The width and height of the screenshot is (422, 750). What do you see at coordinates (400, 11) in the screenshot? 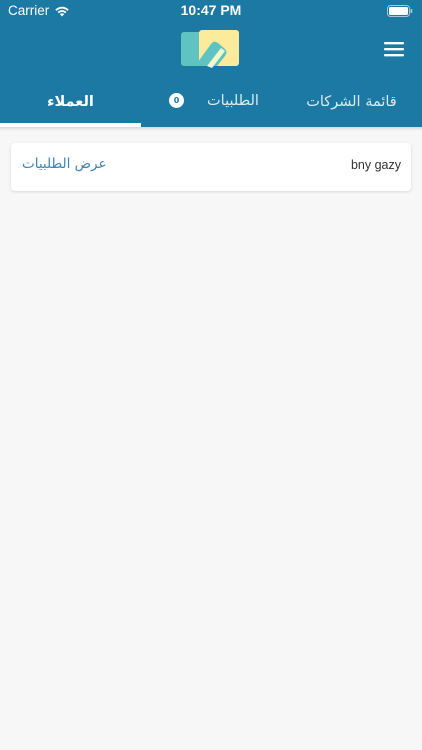
I see `battery-icon` at bounding box center [400, 11].